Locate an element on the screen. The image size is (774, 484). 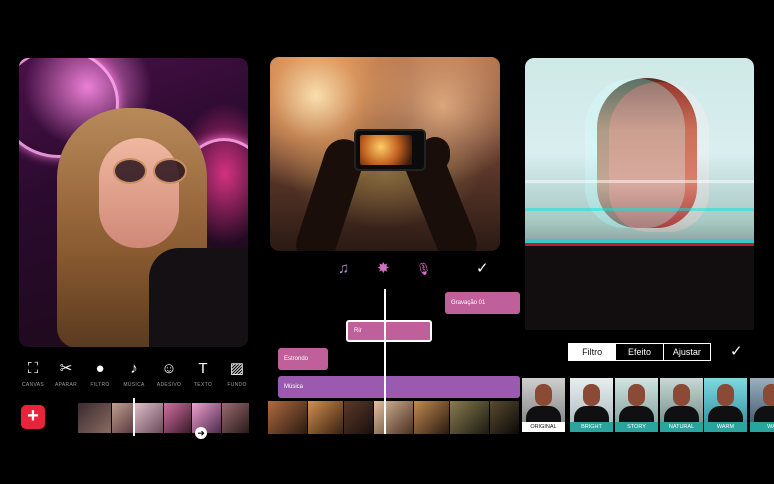
filter-warm: WARM is located at coordinates (725, 405).